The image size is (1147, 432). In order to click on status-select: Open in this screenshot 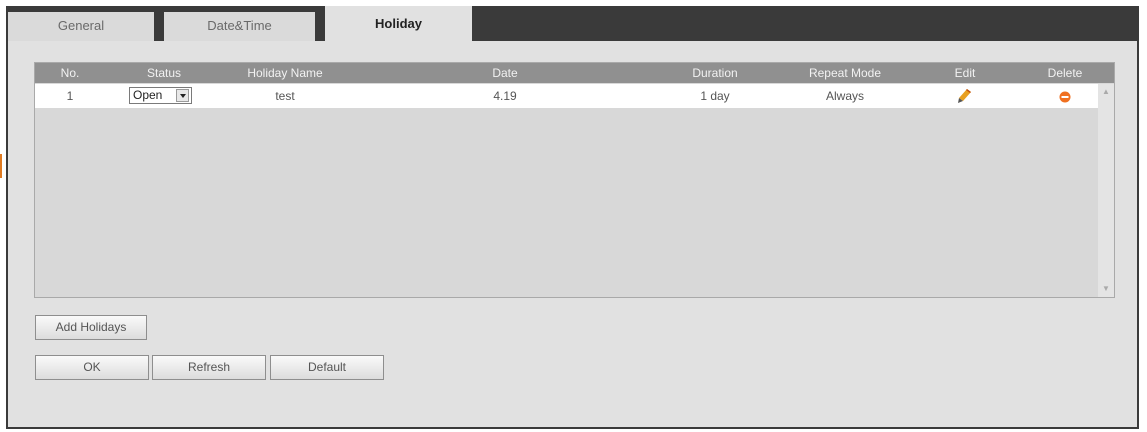, I will do `click(160, 95)`.